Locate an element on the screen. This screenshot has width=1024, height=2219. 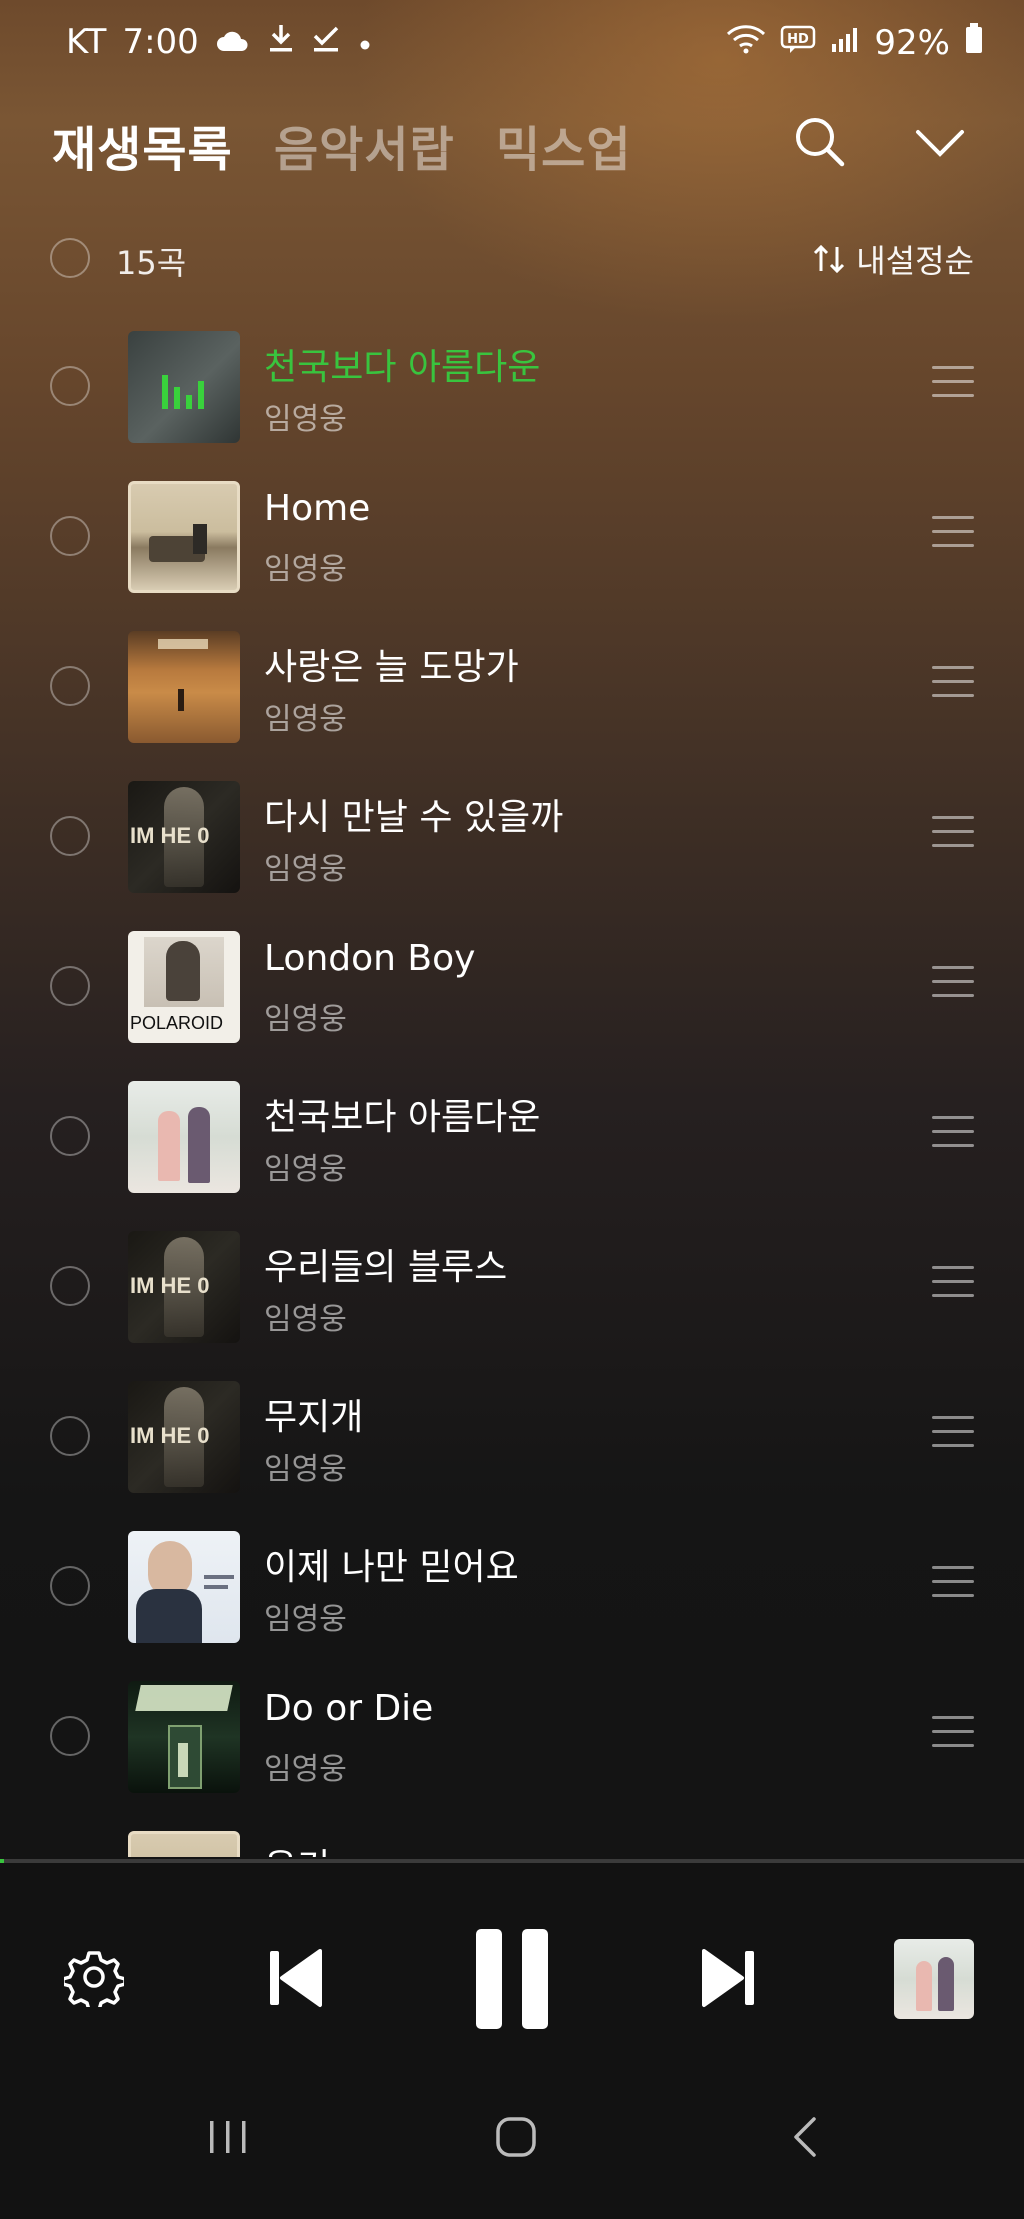
sort-label: 내설정순 is located at coordinates (915, 261).